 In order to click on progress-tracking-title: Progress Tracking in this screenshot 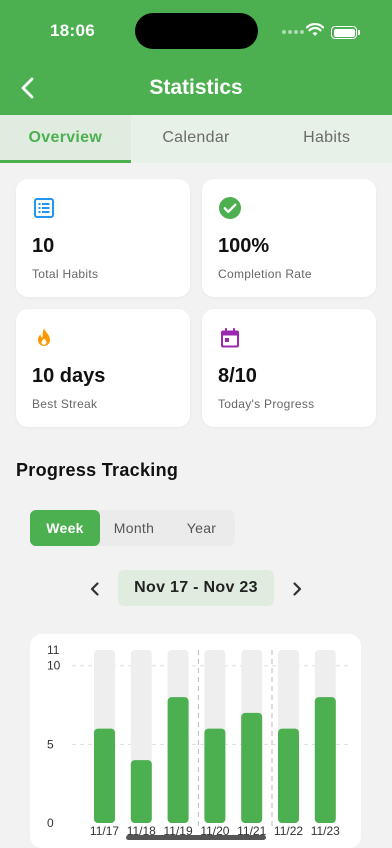, I will do `click(97, 470)`.